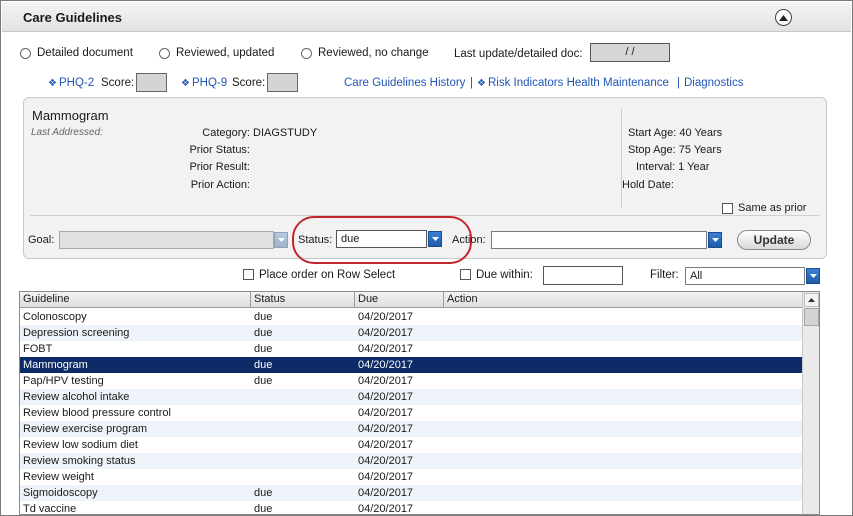 The width and height of the screenshot is (853, 516). What do you see at coordinates (50, 509) in the screenshot?
I see `cell-guideline: Td vaccine` at bounding box center [50, 509].